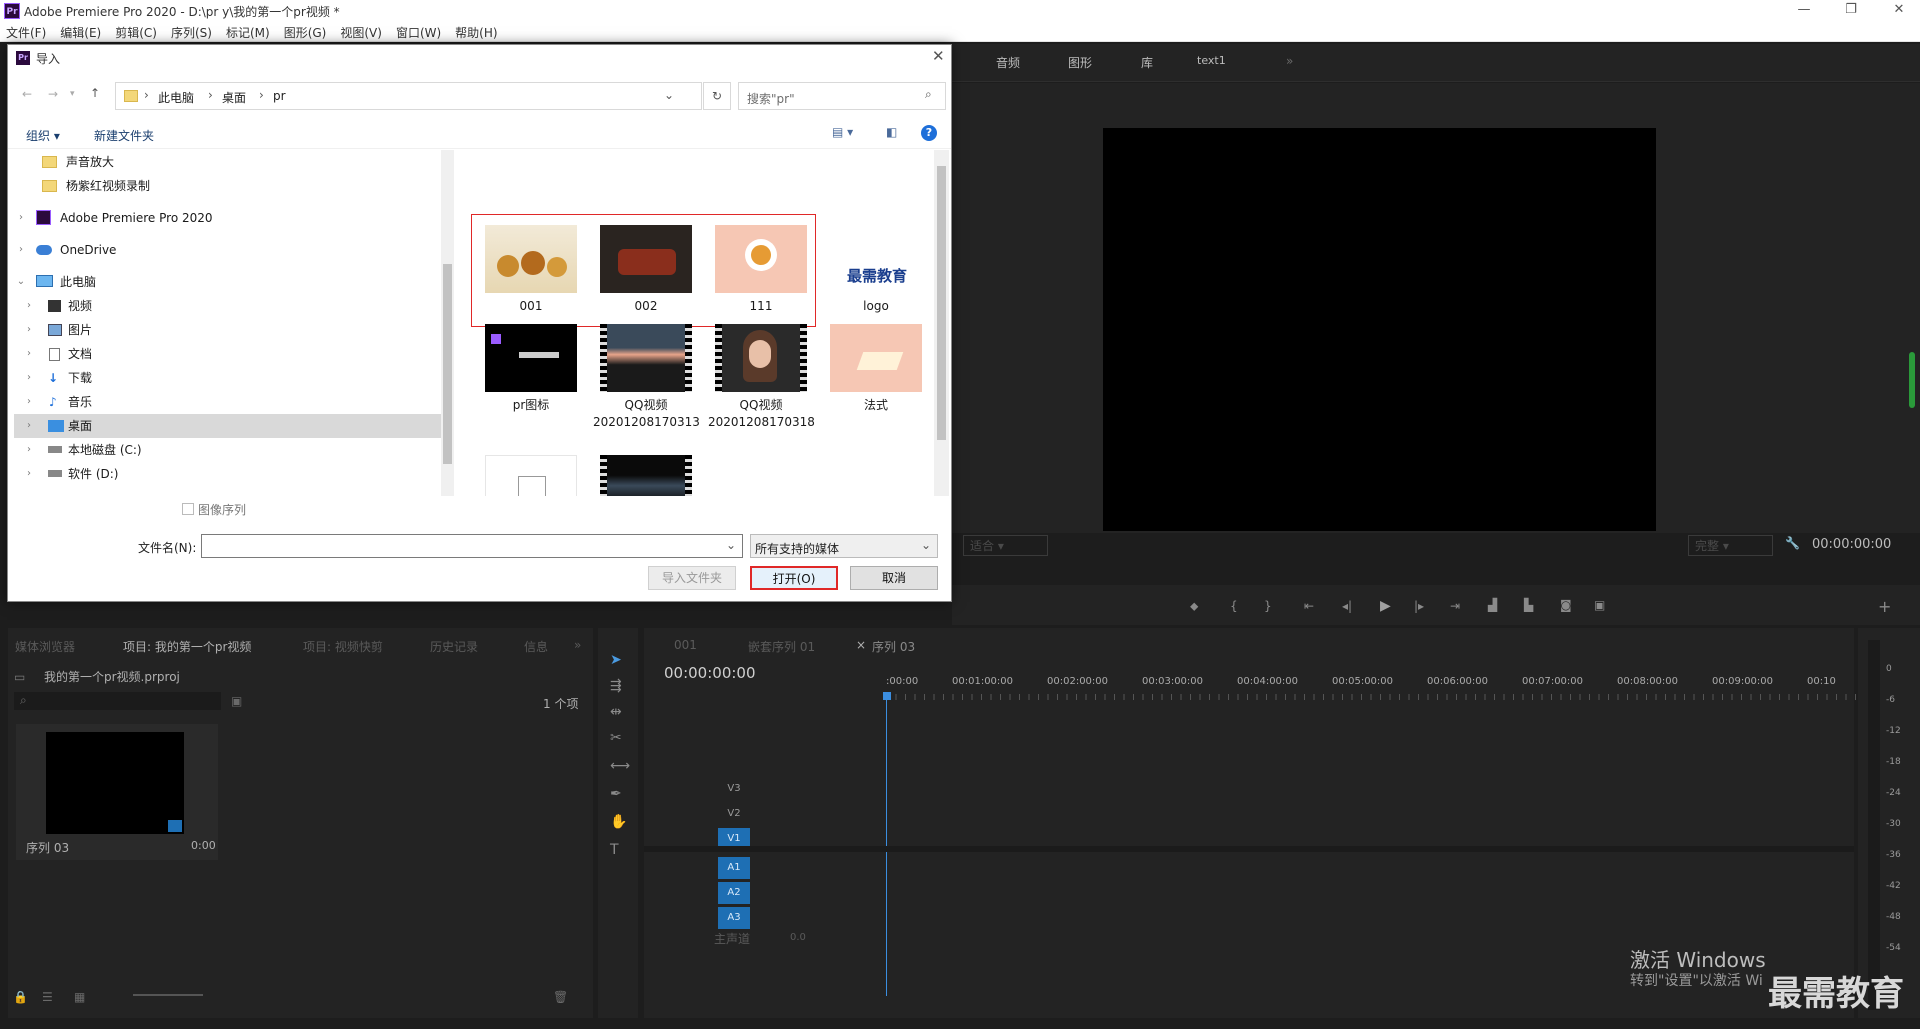  What do you see at coordinates (685, 645) in the screenshot?
I see `timeline-tab-001: 001` at bounding box center [685, 645].